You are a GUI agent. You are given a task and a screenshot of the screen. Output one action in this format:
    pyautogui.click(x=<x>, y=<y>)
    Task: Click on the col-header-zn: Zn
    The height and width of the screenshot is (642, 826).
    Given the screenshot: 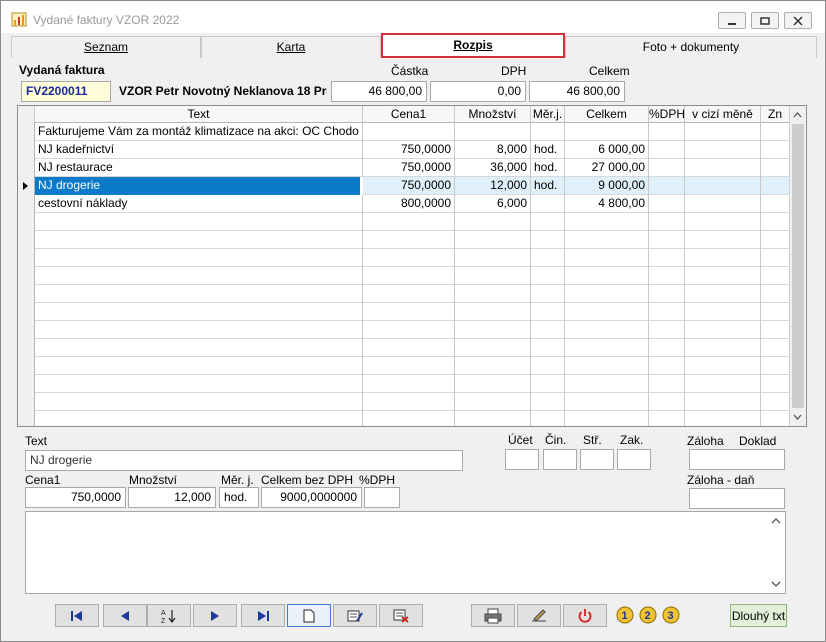 What is the action you would take?
    pyautogui.click(x=775, y=114)
    